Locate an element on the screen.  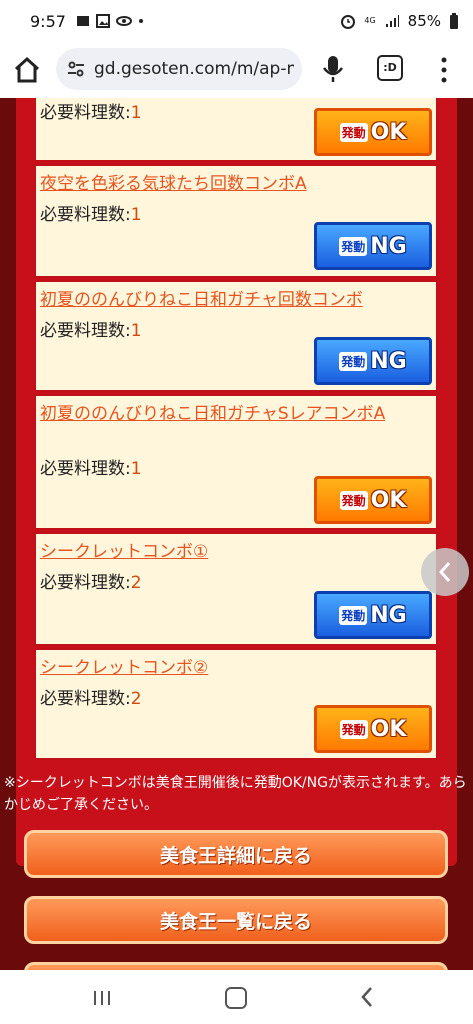
combo-title-link: 初夏ののんびりねこ日和ガチャSレアコンボA is located at coordinates (236, 414).